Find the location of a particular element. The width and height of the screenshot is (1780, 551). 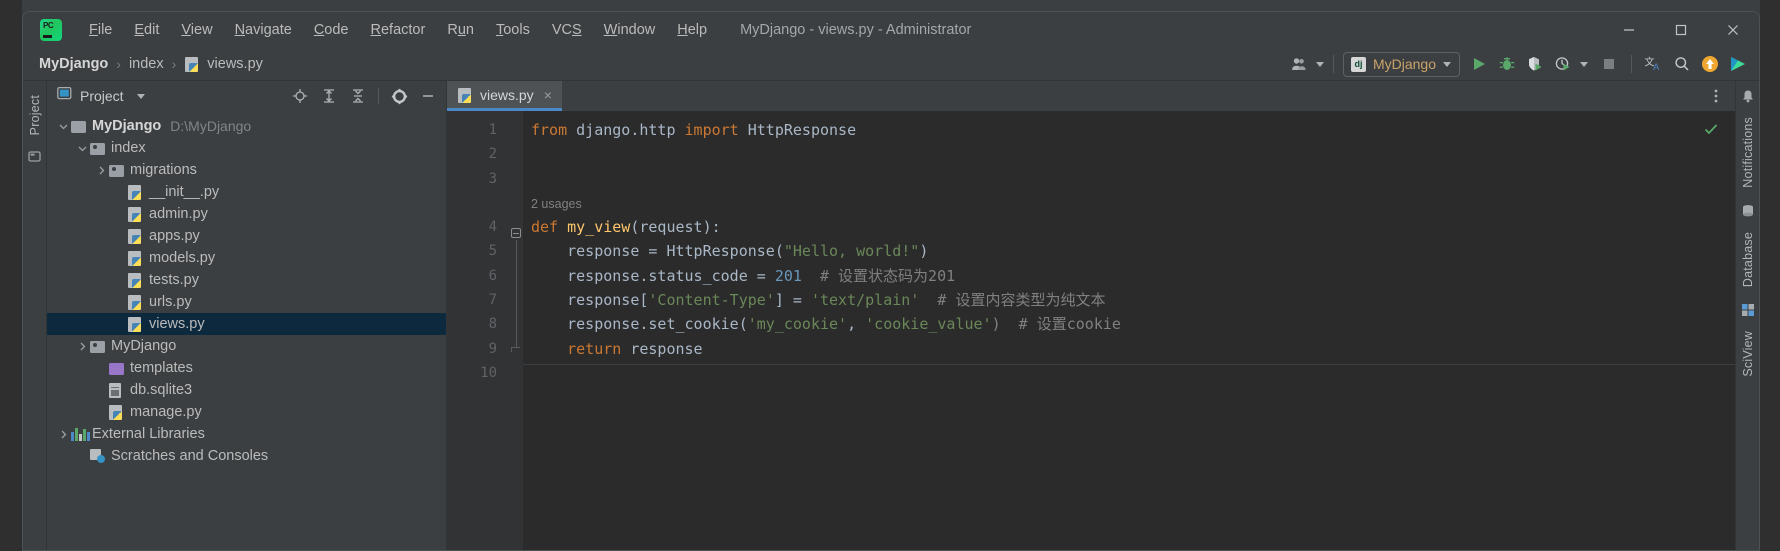

database-icon is located at coordinates (1748, 213).